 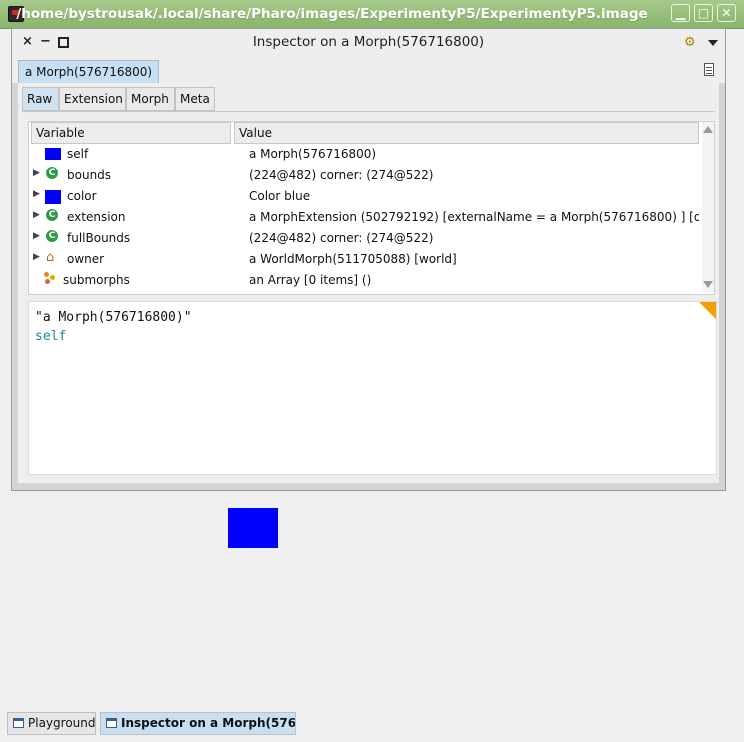 I want to click on variable-name: fullBounds, so click(x=99, y=238).